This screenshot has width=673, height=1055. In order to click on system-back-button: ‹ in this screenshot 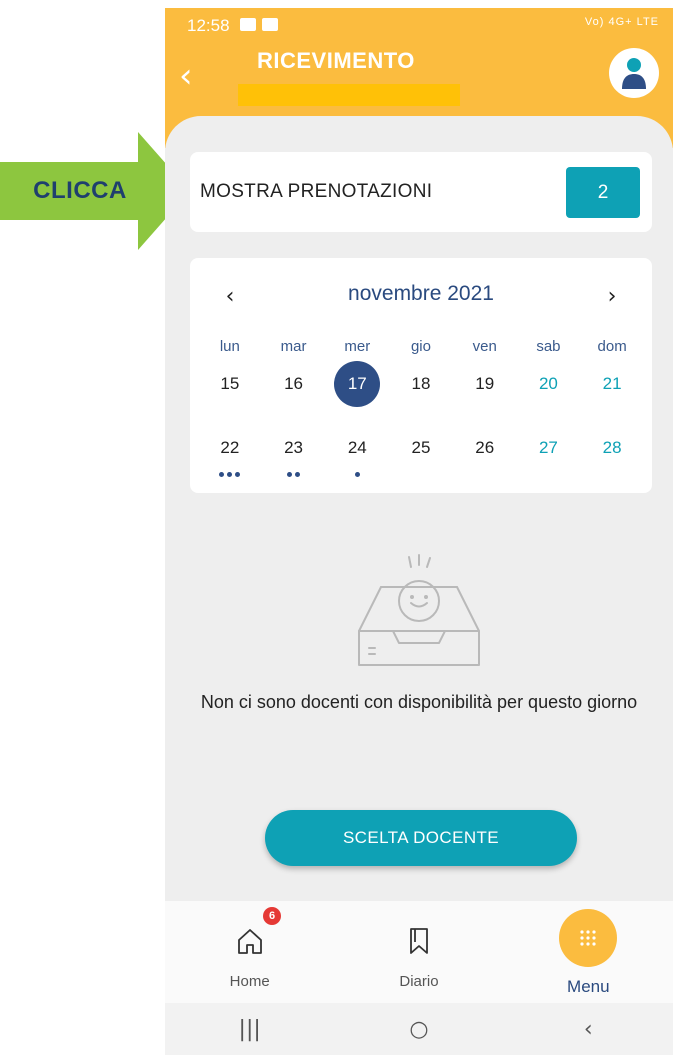, I will do `click(588, 1029)`.